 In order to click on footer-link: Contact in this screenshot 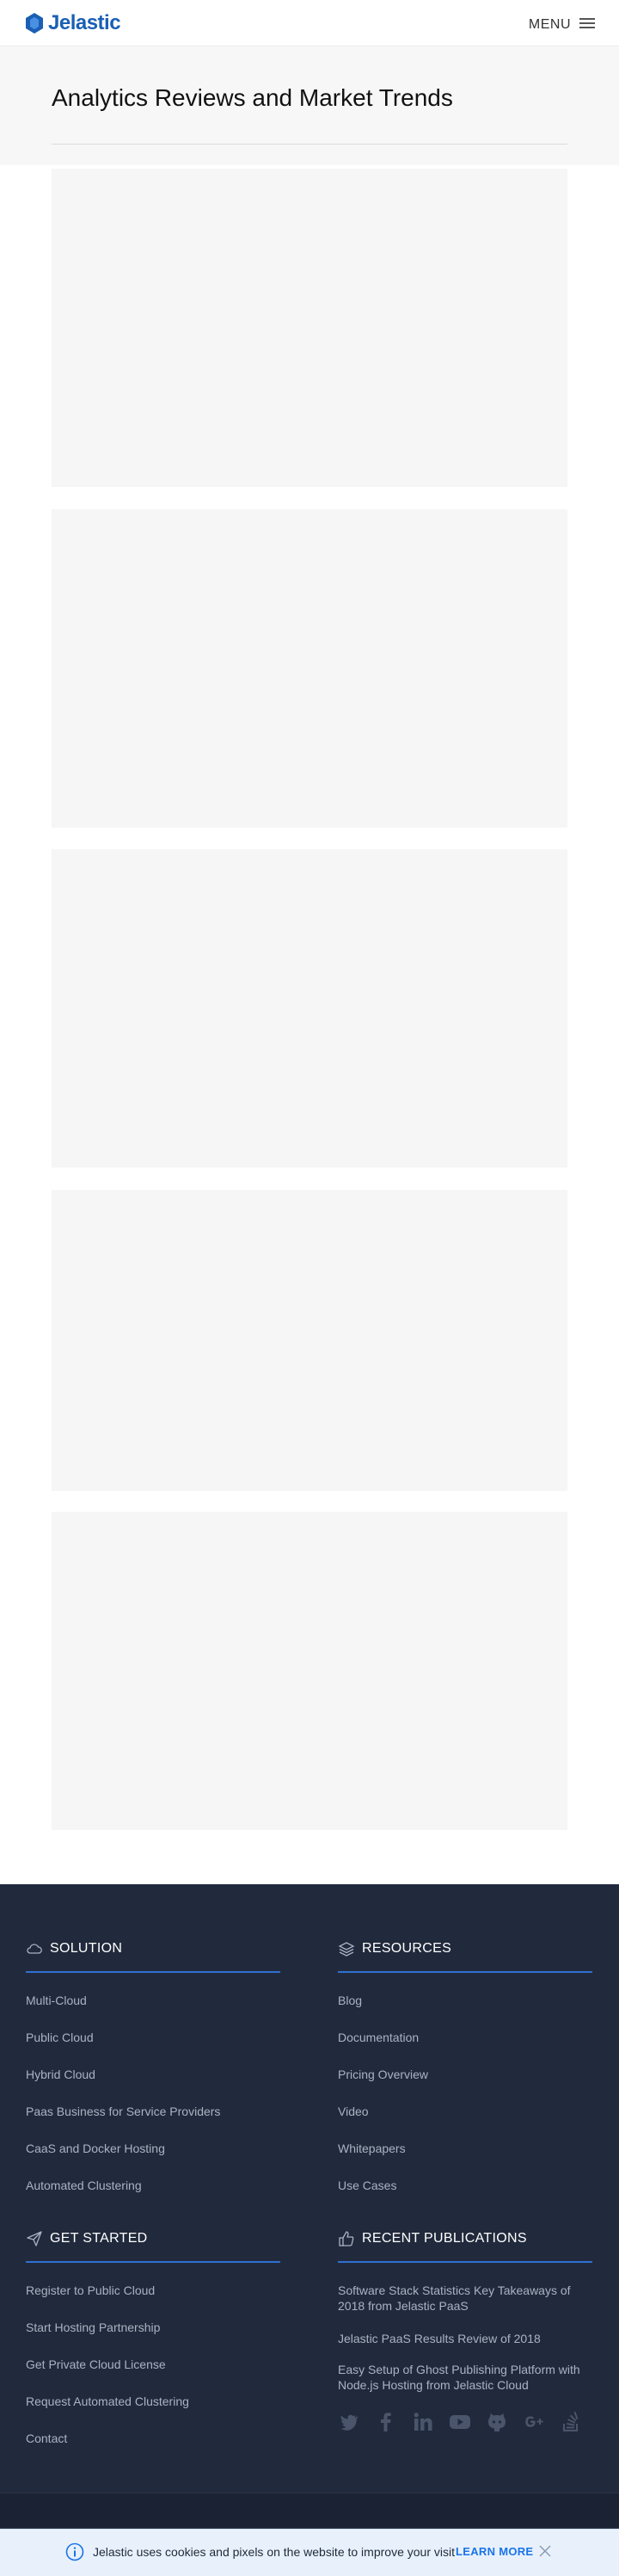, I will do `click(47, 2438)`.